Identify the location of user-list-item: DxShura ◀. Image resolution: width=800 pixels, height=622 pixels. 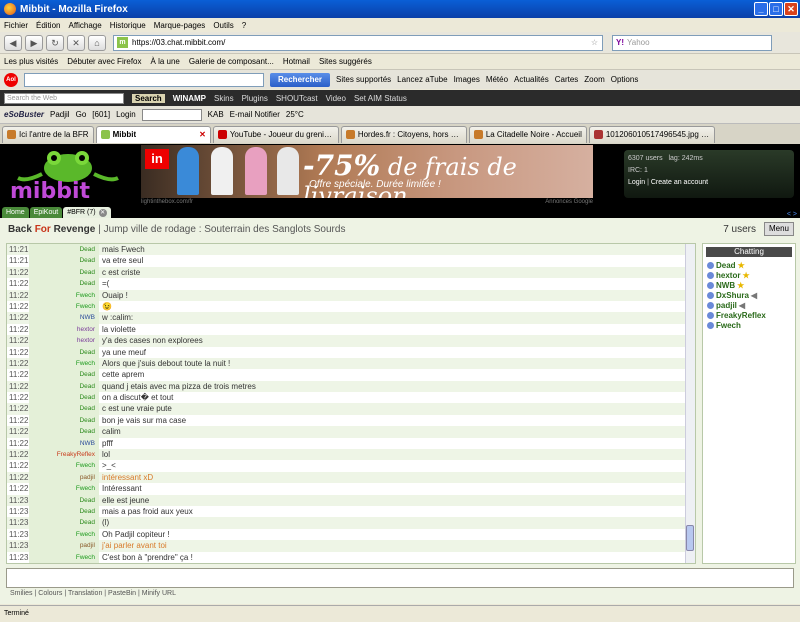
(749, 295).